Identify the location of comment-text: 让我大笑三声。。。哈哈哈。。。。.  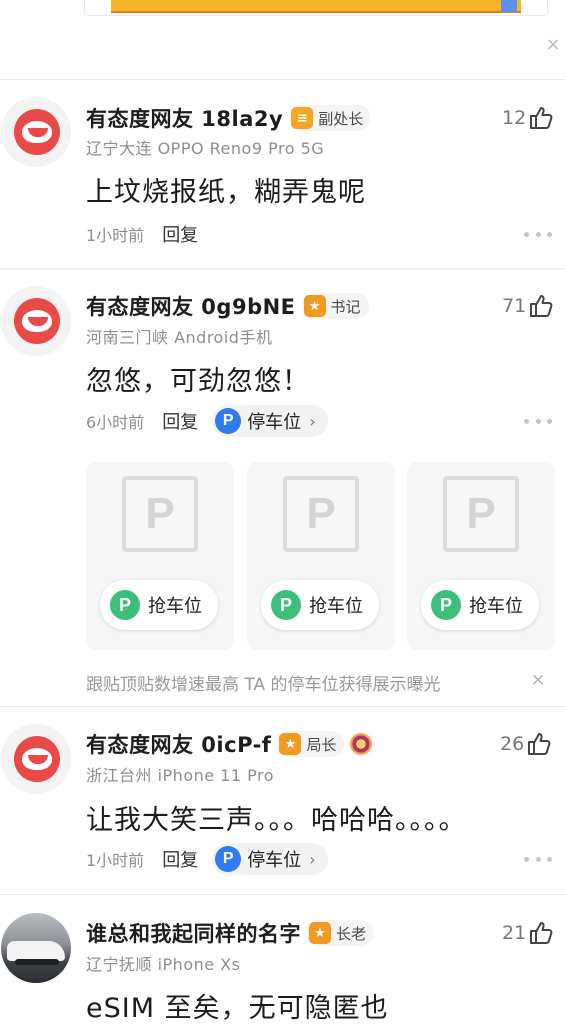
(276, 817).